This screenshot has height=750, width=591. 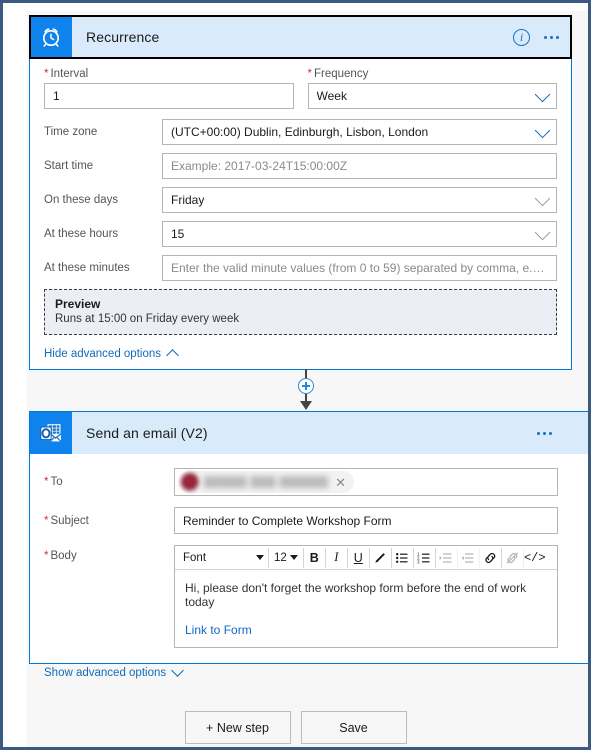 I want to click on interval-input: 1, so click(x=169, y=96).